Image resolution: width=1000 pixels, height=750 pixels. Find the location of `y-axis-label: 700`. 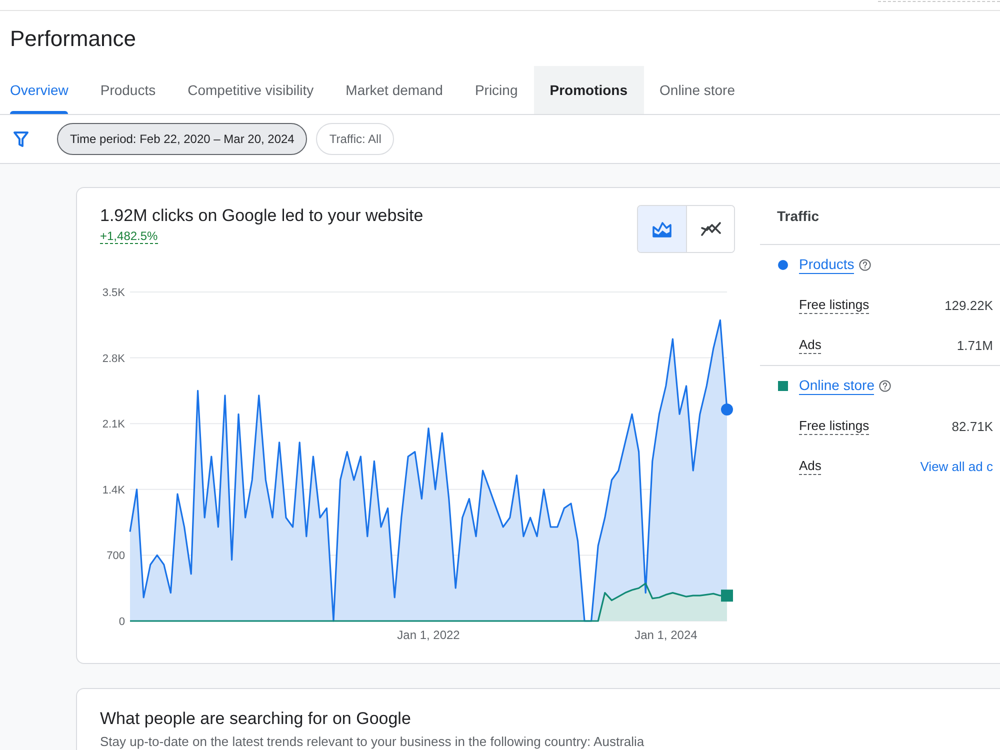

y-axis-label: 700 is located at coordinates (115, 556).